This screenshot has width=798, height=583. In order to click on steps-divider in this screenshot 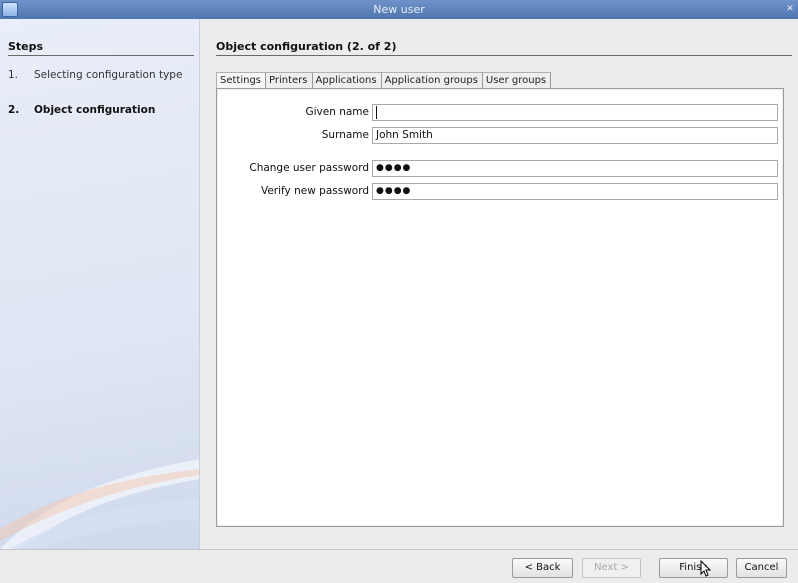, I will do `click(101, 55)`.